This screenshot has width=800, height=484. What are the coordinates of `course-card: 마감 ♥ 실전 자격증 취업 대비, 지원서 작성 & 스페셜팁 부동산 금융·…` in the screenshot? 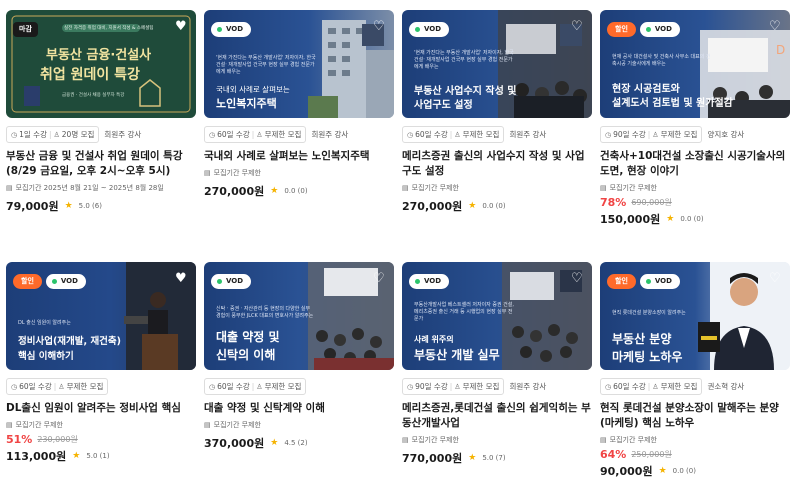 It's located at (101, 112).